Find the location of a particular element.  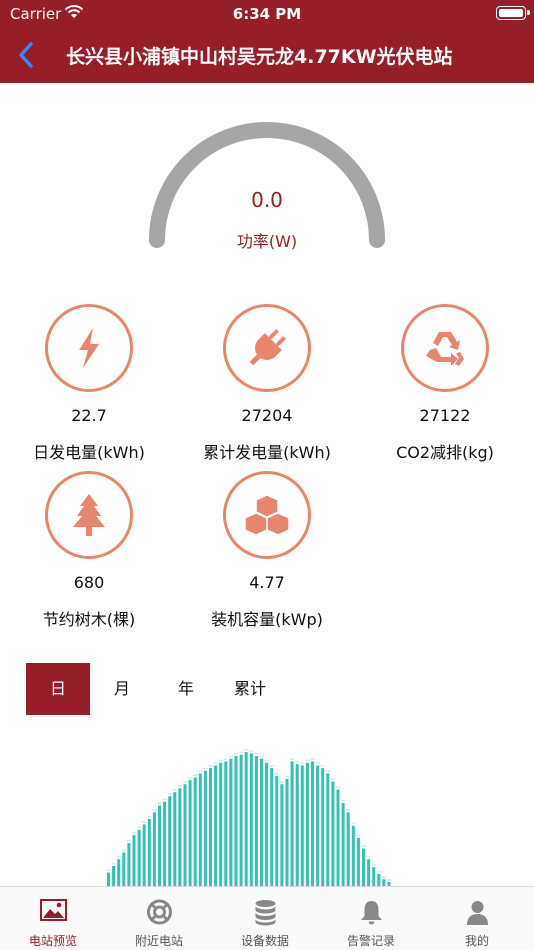

stat-total-generation: 27204 累计发电量(kWh) is located at coordinates (267, 383).